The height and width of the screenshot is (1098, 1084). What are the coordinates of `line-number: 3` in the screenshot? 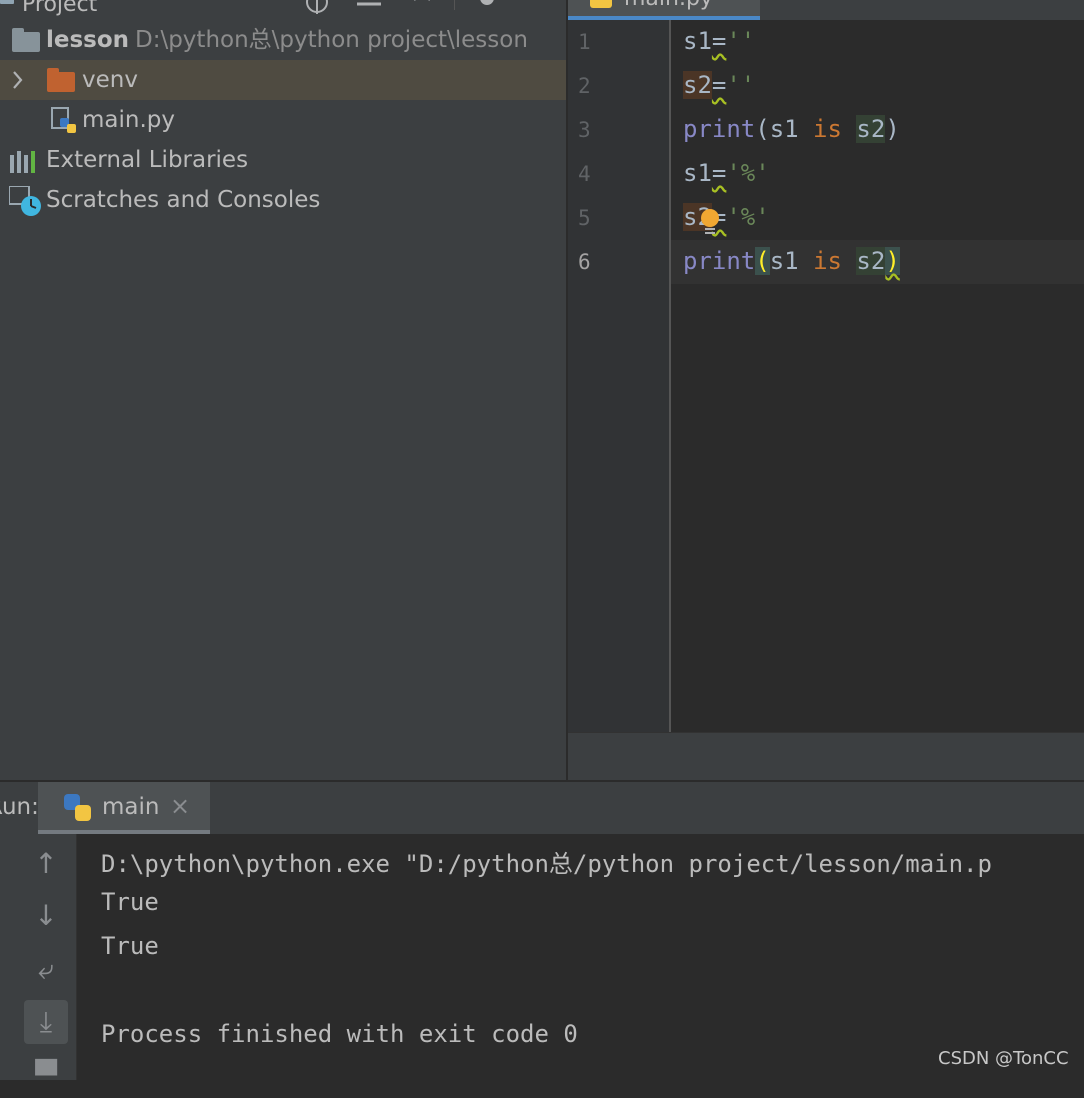 It's located at (584, 130).